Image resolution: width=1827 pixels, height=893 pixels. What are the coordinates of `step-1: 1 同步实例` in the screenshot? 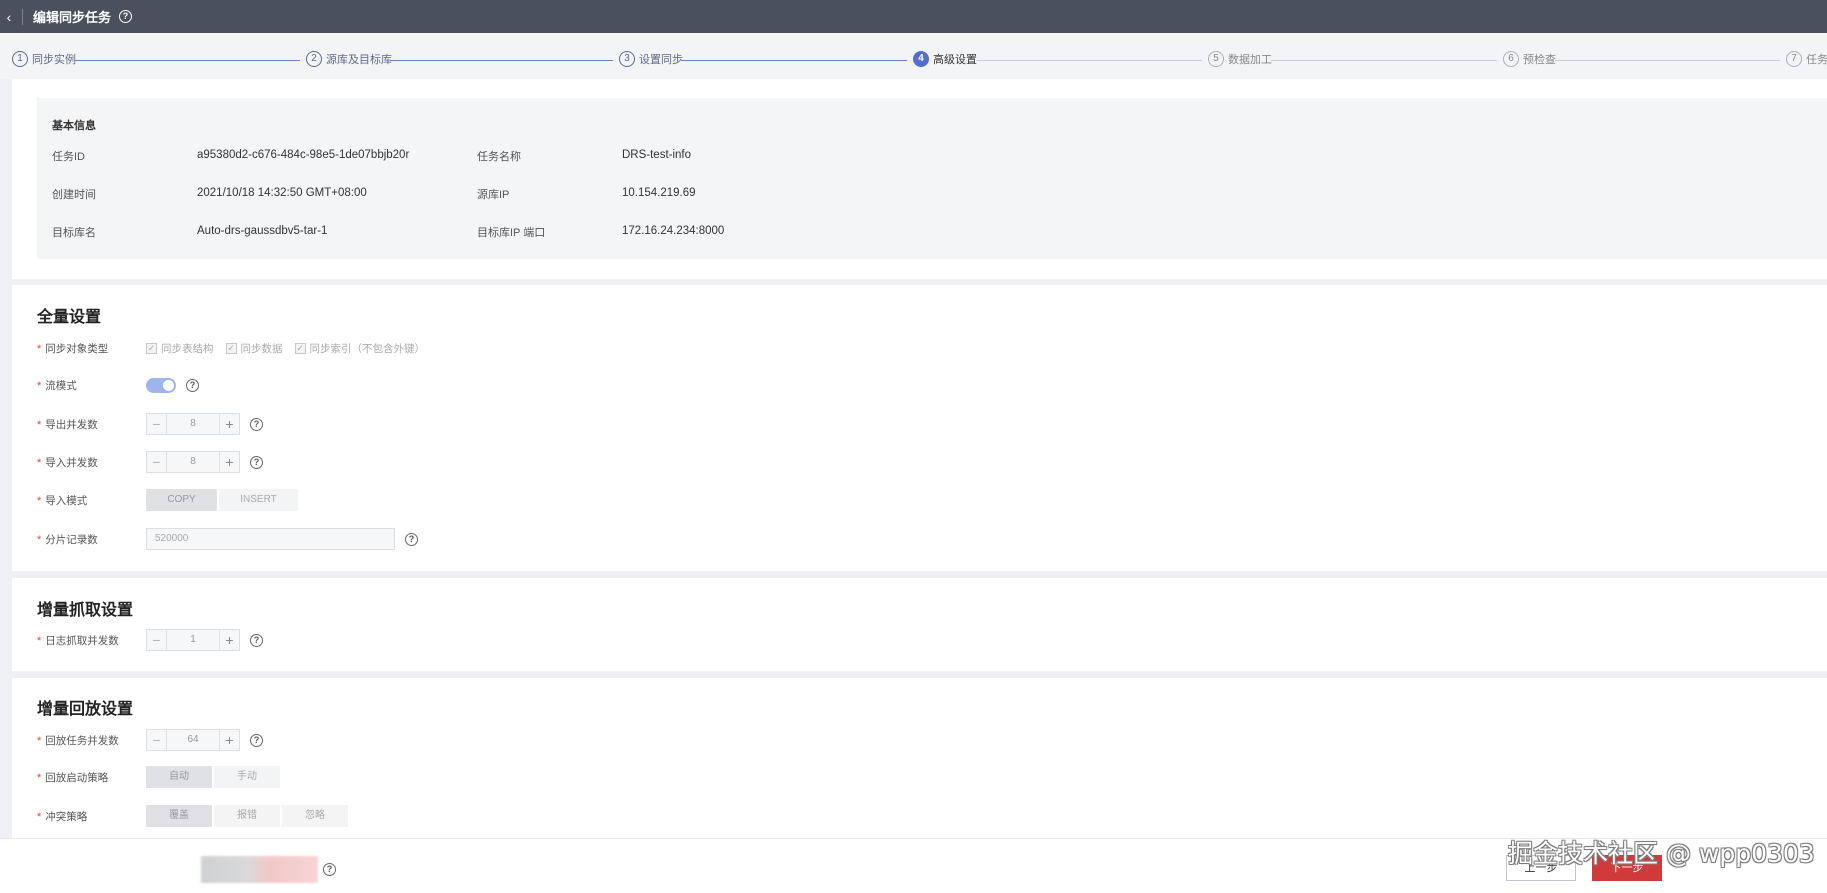 It's located at (44, 59).